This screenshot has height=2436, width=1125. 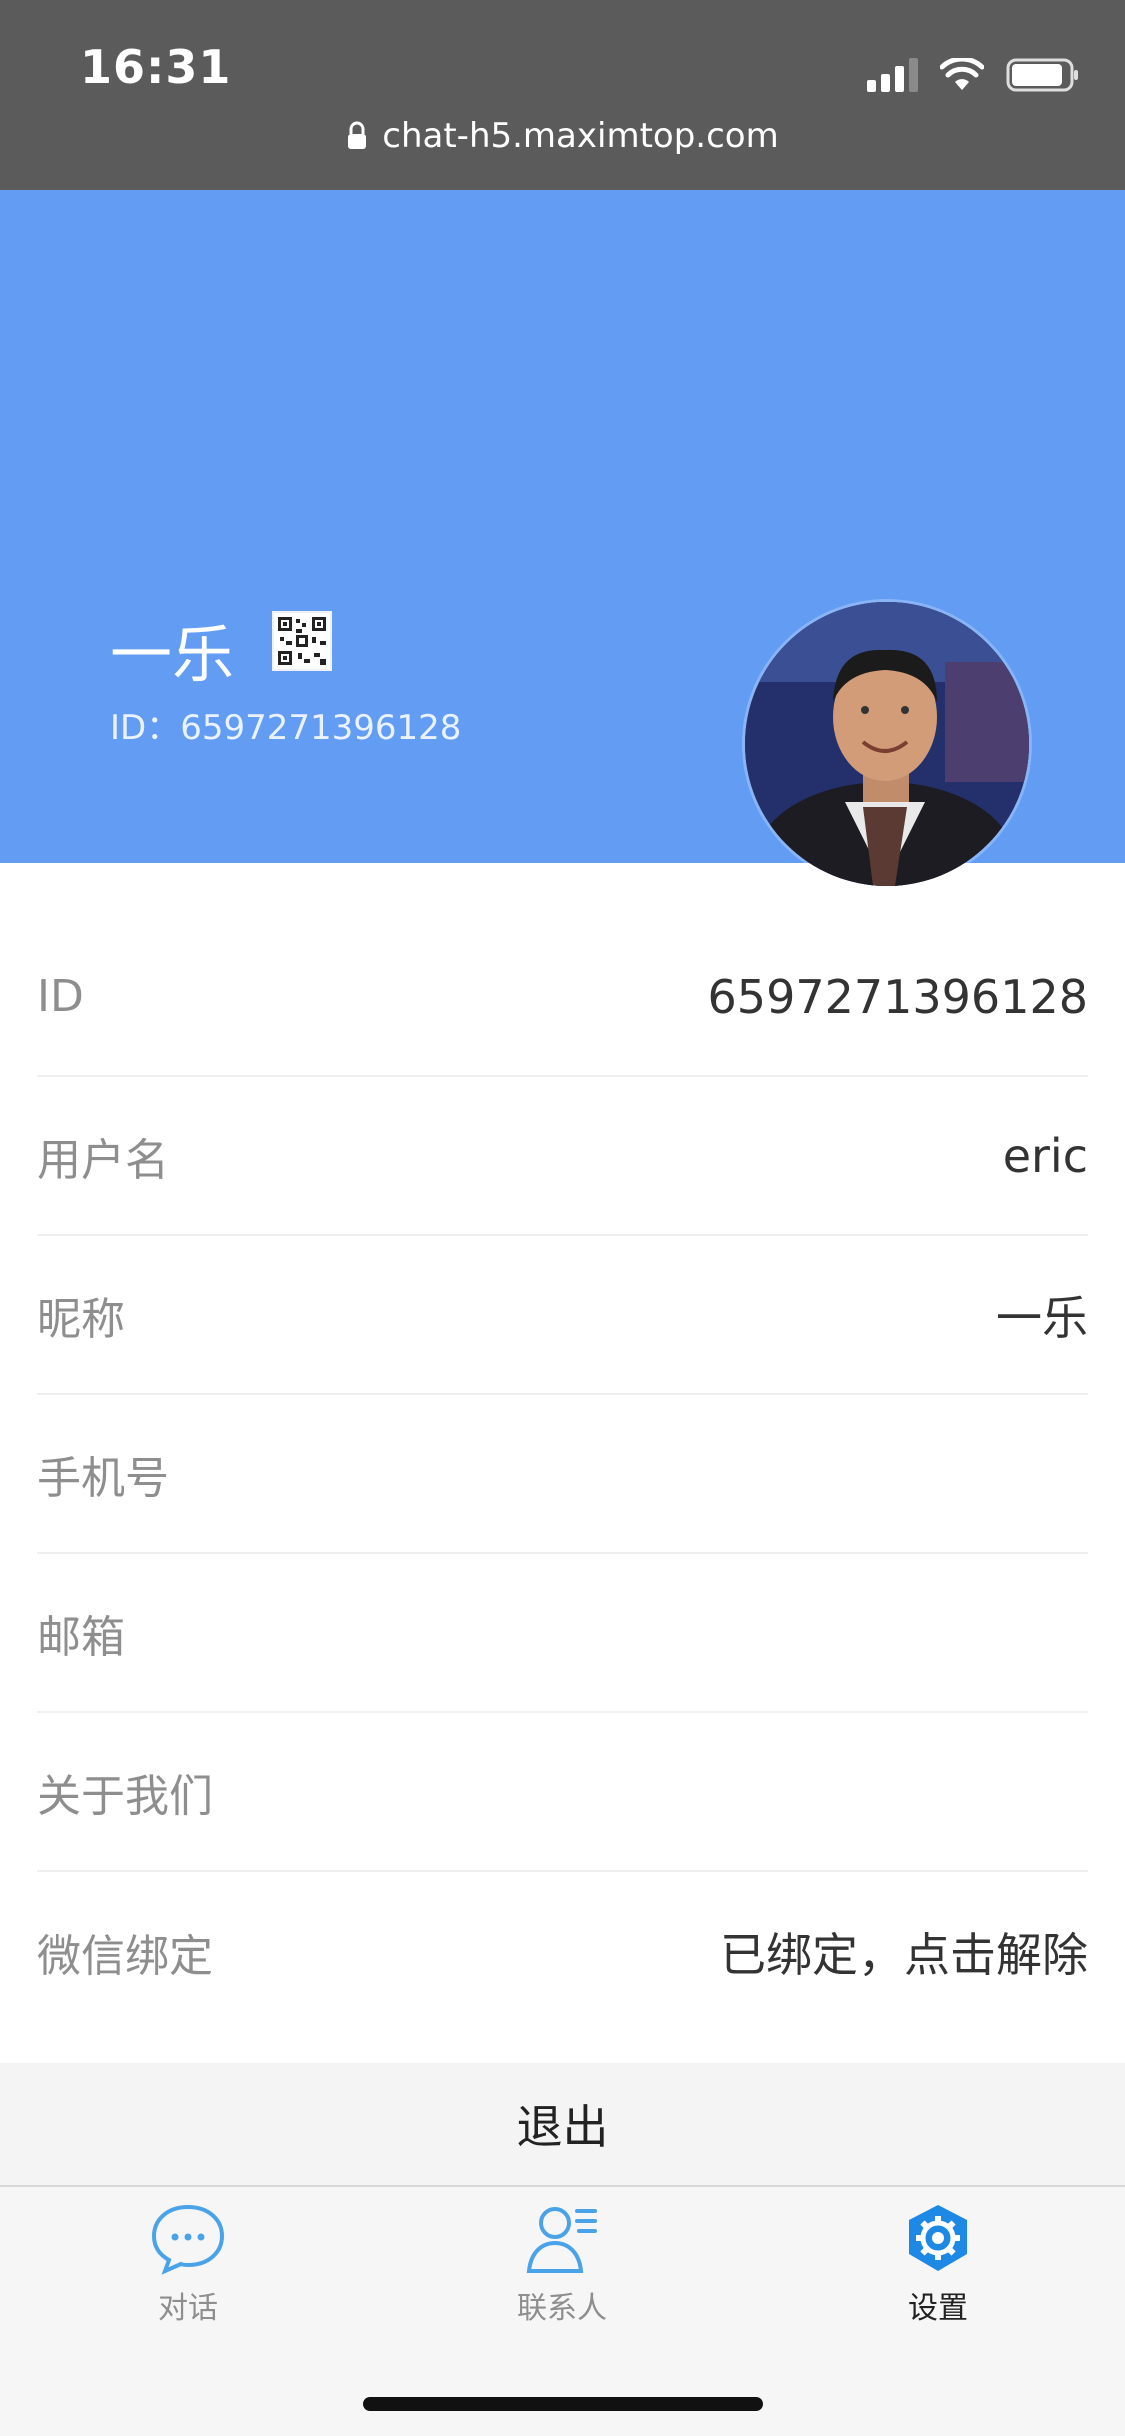 What do you see at coordinates (562, 997) in the screenshot?
I see `info-row-id: ID 6597271396128` at bounding box center [562, 997].